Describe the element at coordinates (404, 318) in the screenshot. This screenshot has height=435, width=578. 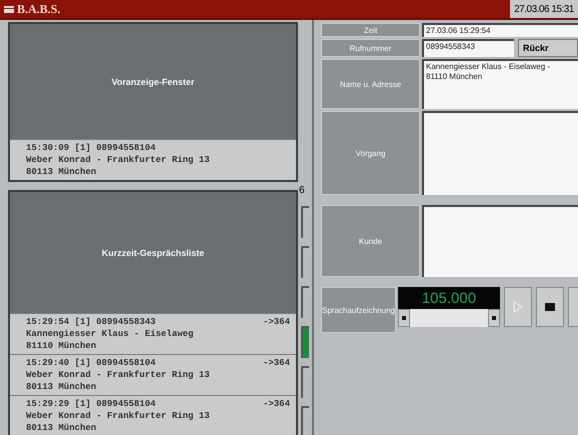
I see `left-button` at that location.